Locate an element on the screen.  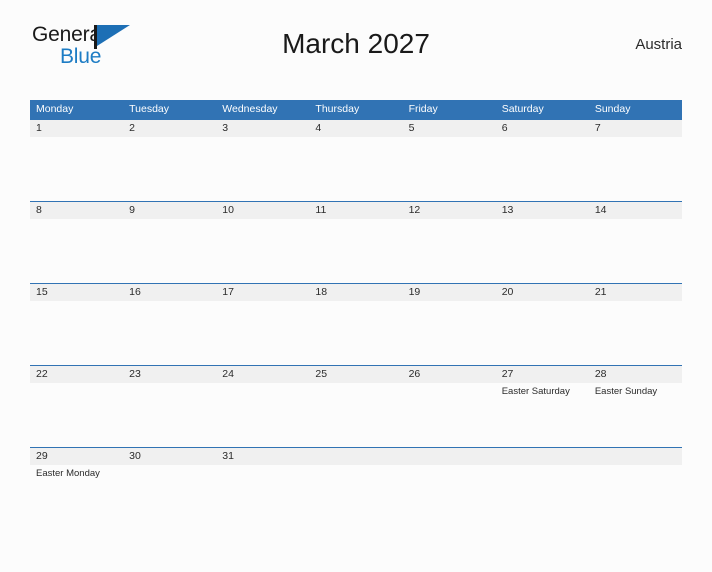
day-cell: 31 is located at coordinates (262, 488).